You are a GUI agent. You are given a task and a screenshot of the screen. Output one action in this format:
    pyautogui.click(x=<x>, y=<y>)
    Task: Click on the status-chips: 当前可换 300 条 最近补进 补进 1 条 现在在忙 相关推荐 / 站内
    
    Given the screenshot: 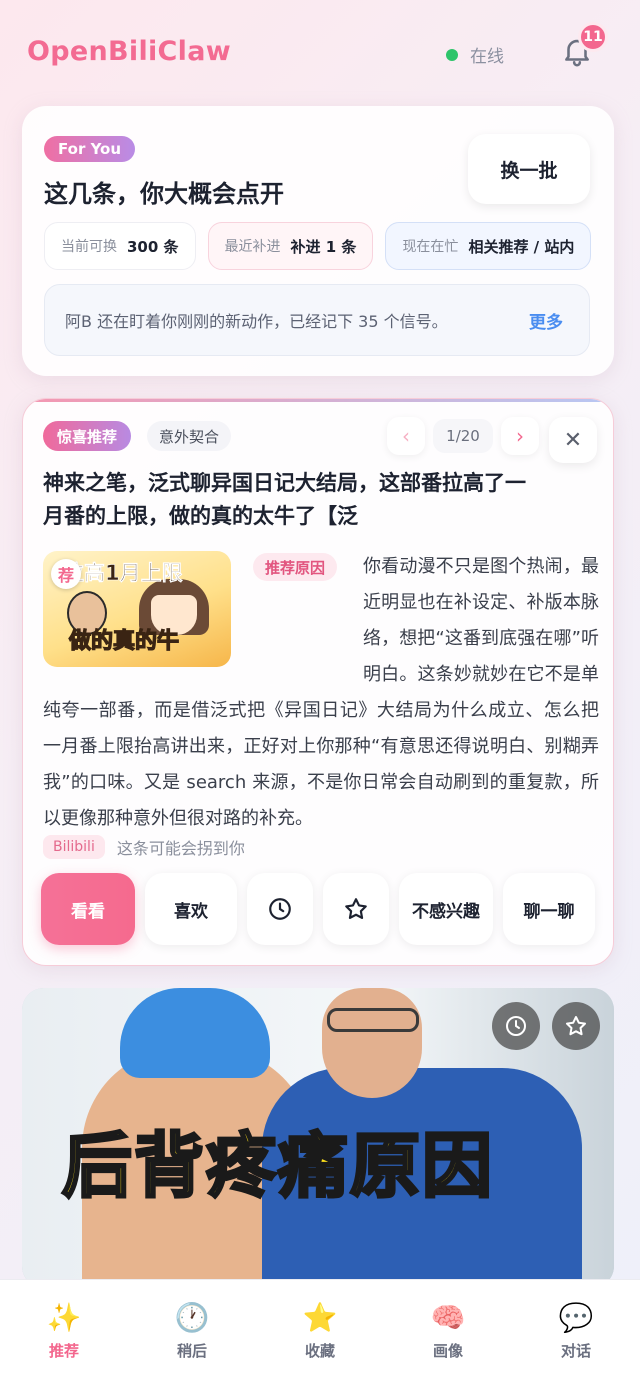 What is the action you would take?
    pyautogui.click(x=319, y=247)
    